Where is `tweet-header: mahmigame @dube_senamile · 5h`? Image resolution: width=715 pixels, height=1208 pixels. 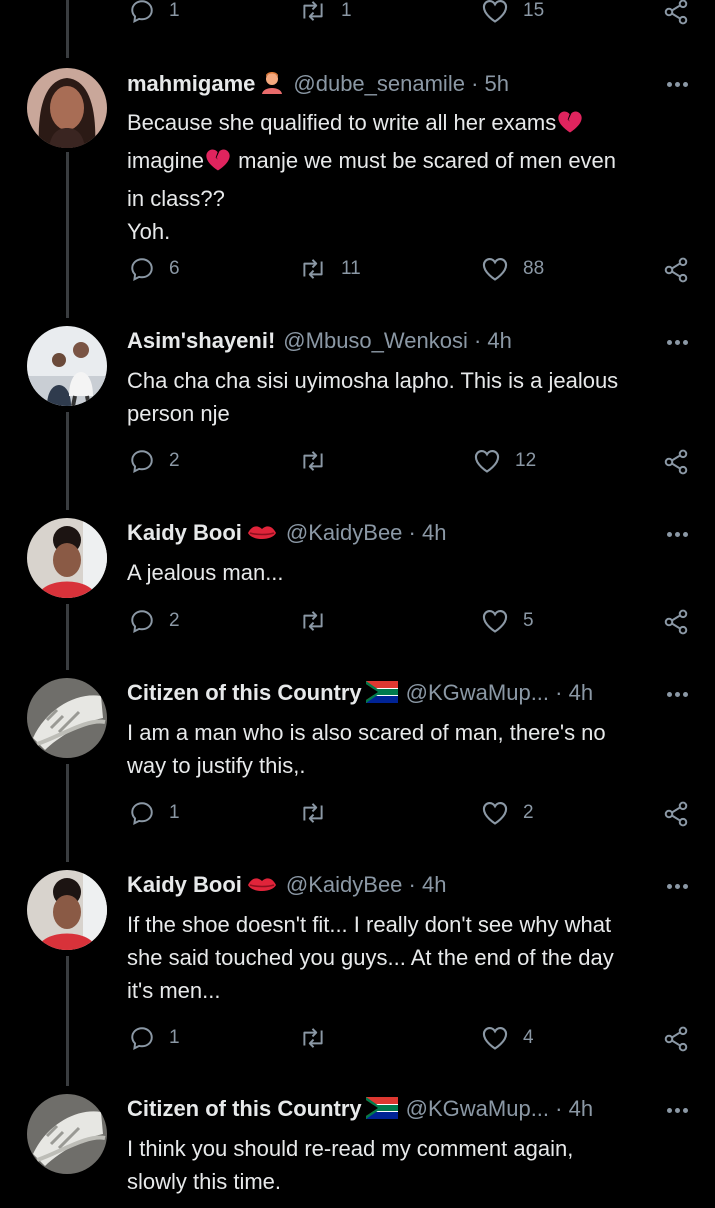
tweet-header: mahmigame @dube_senamile · 5h is located at coordinates (411, 85).